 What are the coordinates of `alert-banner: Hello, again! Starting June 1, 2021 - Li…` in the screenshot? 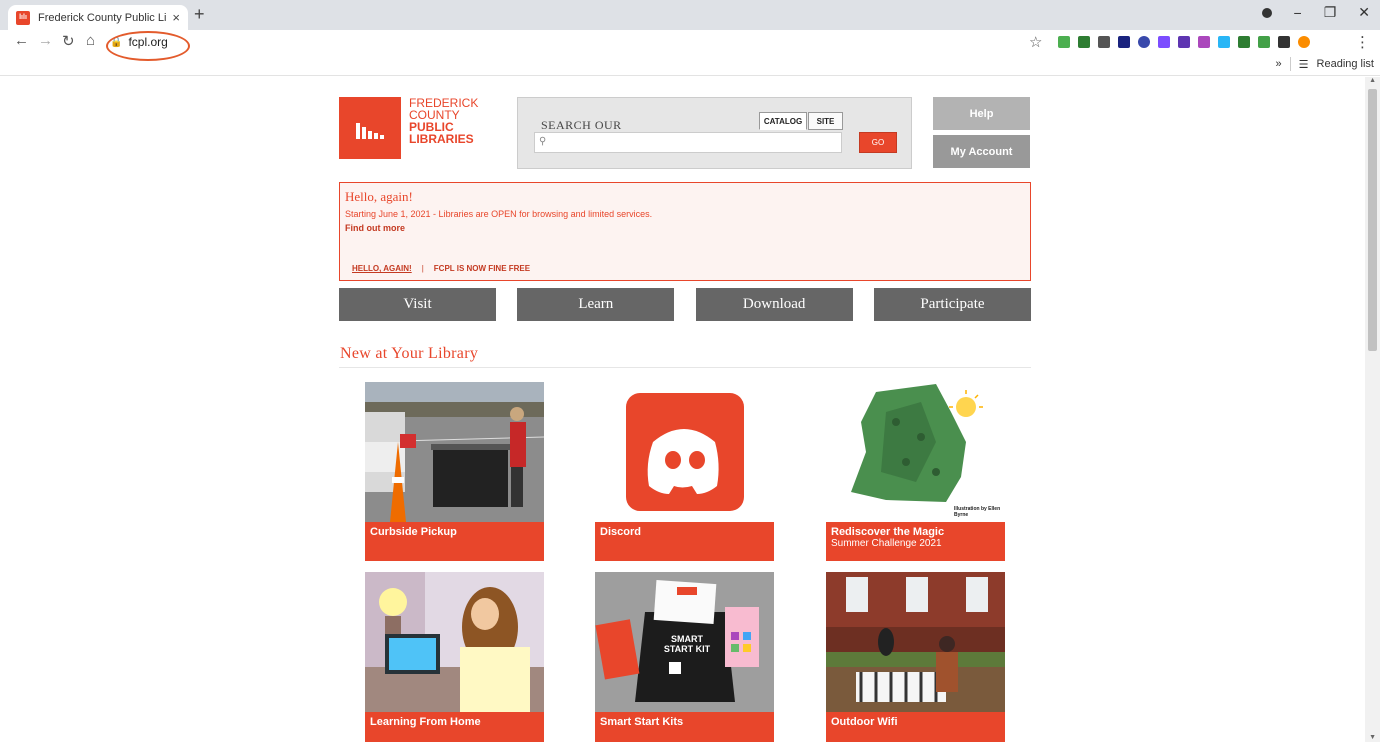 It's located at (685, 231).